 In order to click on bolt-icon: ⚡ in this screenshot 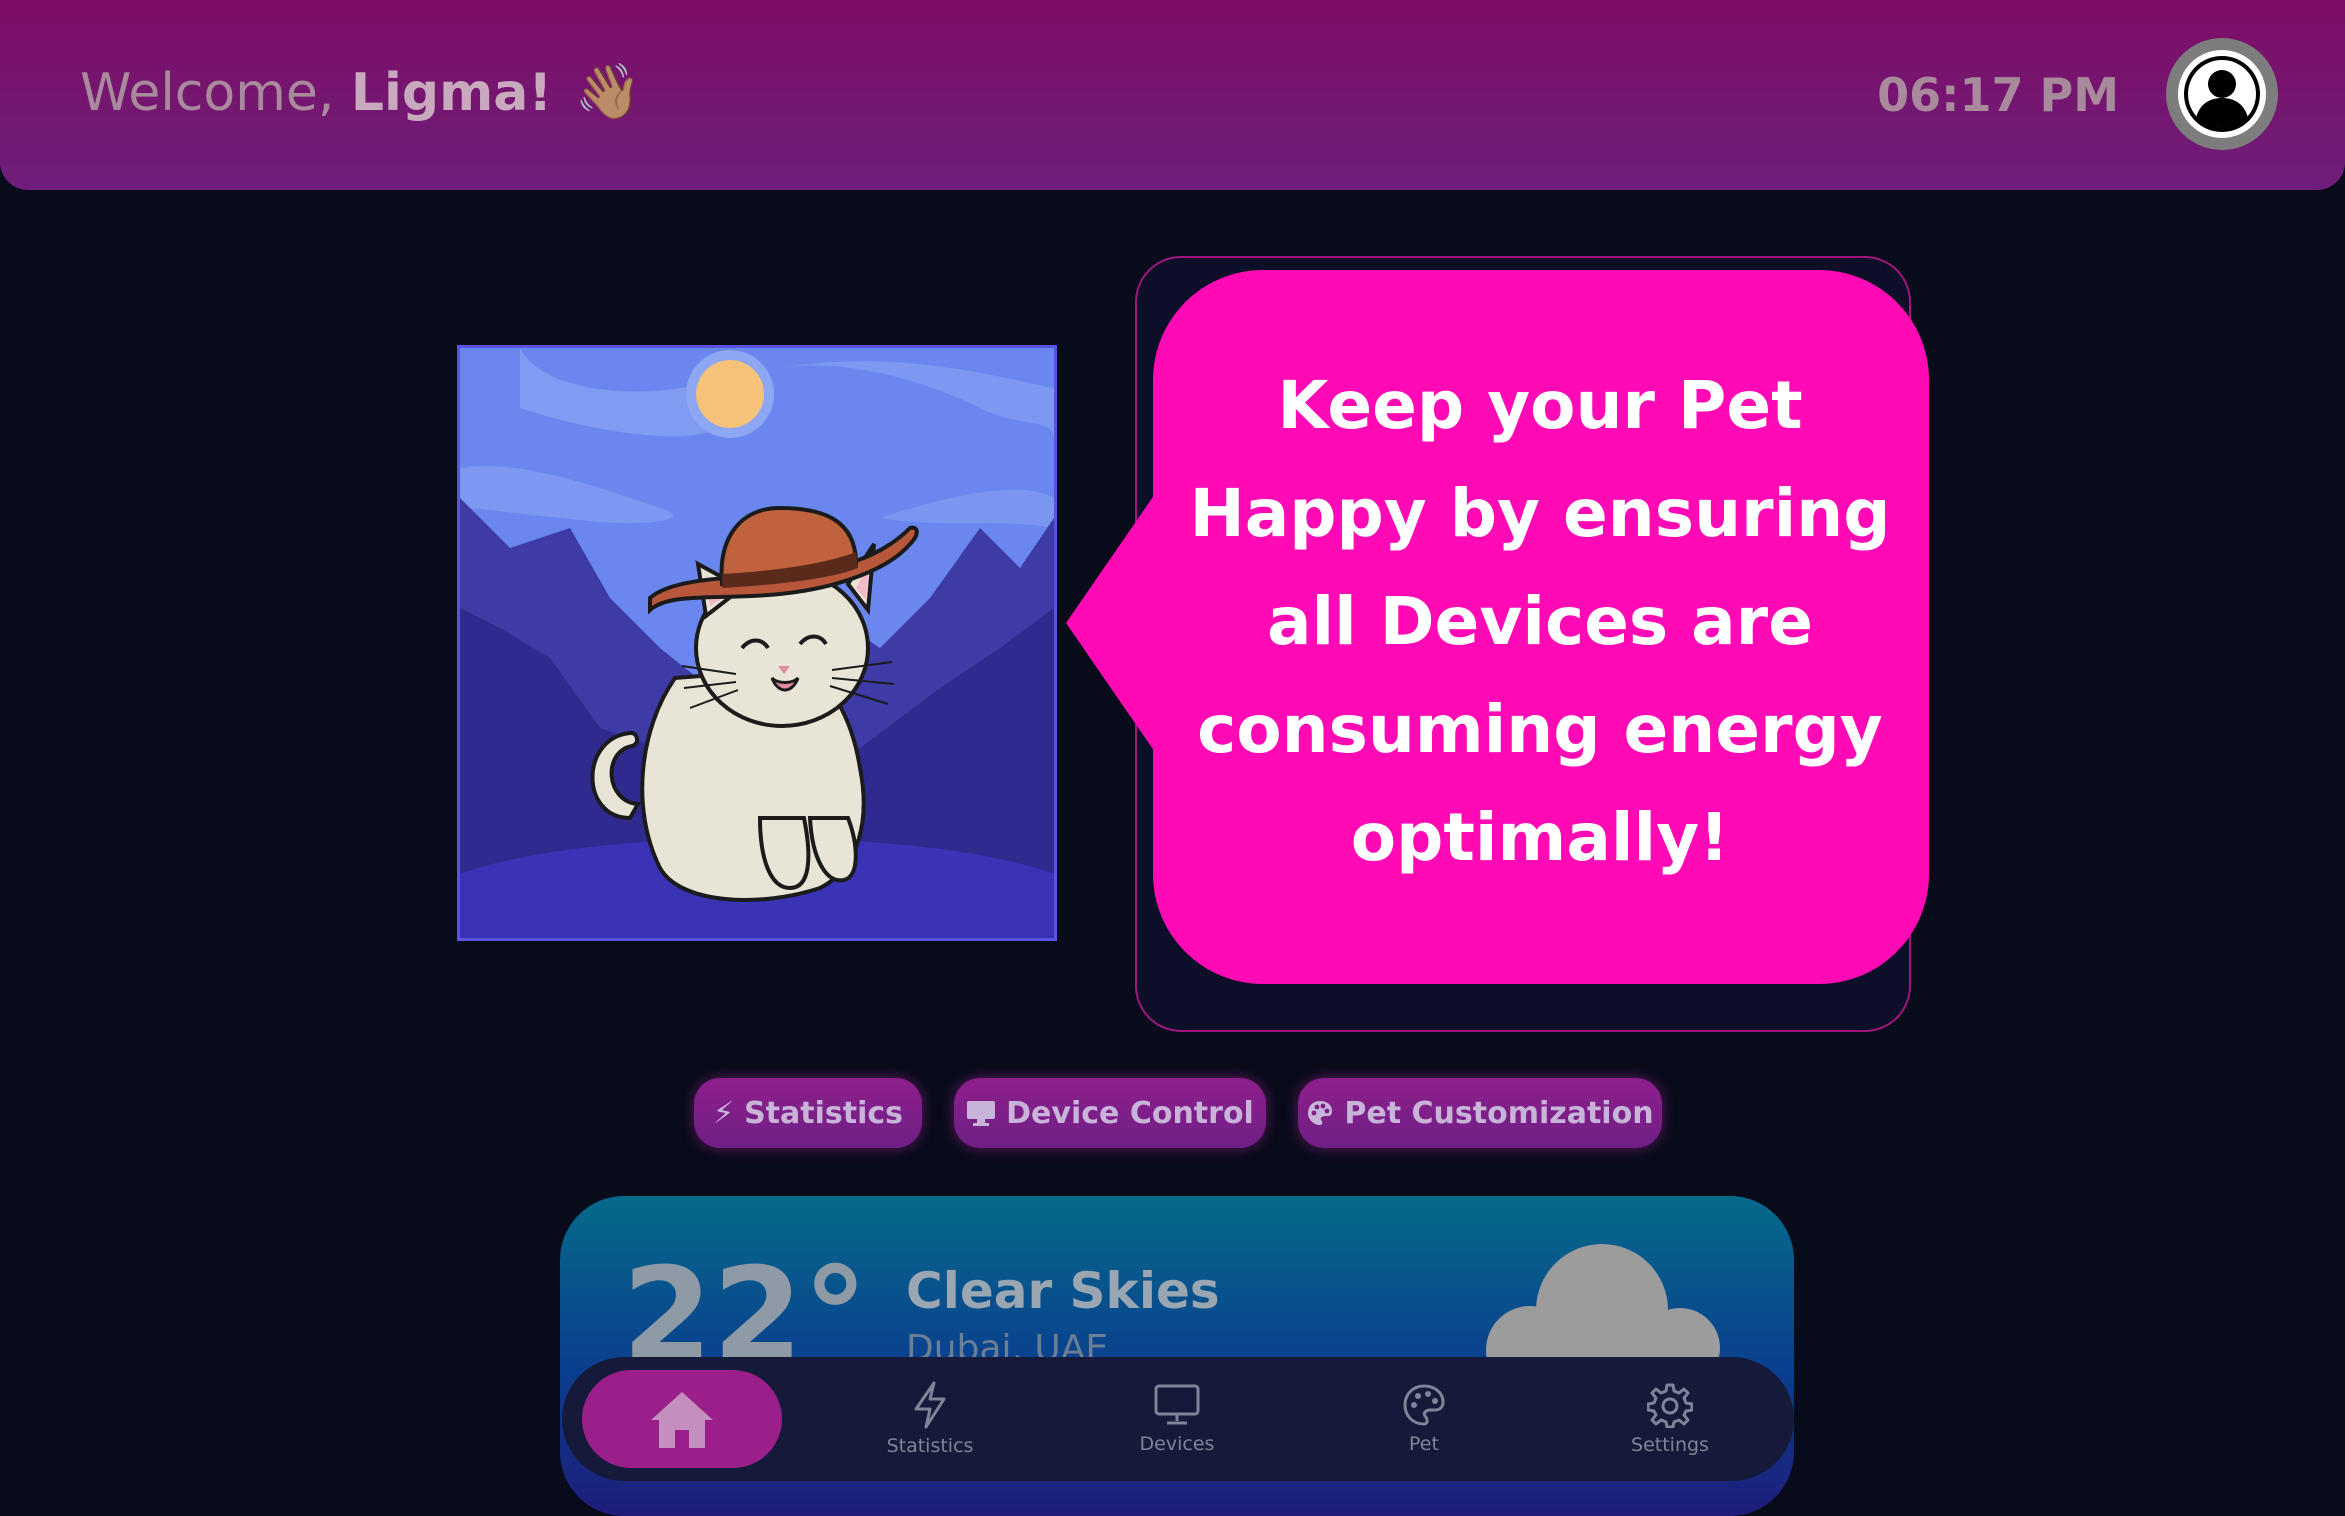, I will do `click(723, 1113)`.